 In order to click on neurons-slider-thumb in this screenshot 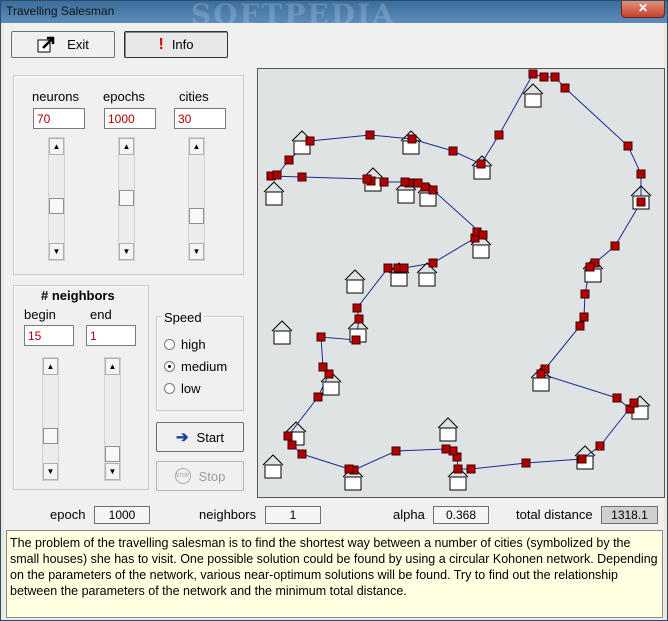, I will do `click(56, 206)`.